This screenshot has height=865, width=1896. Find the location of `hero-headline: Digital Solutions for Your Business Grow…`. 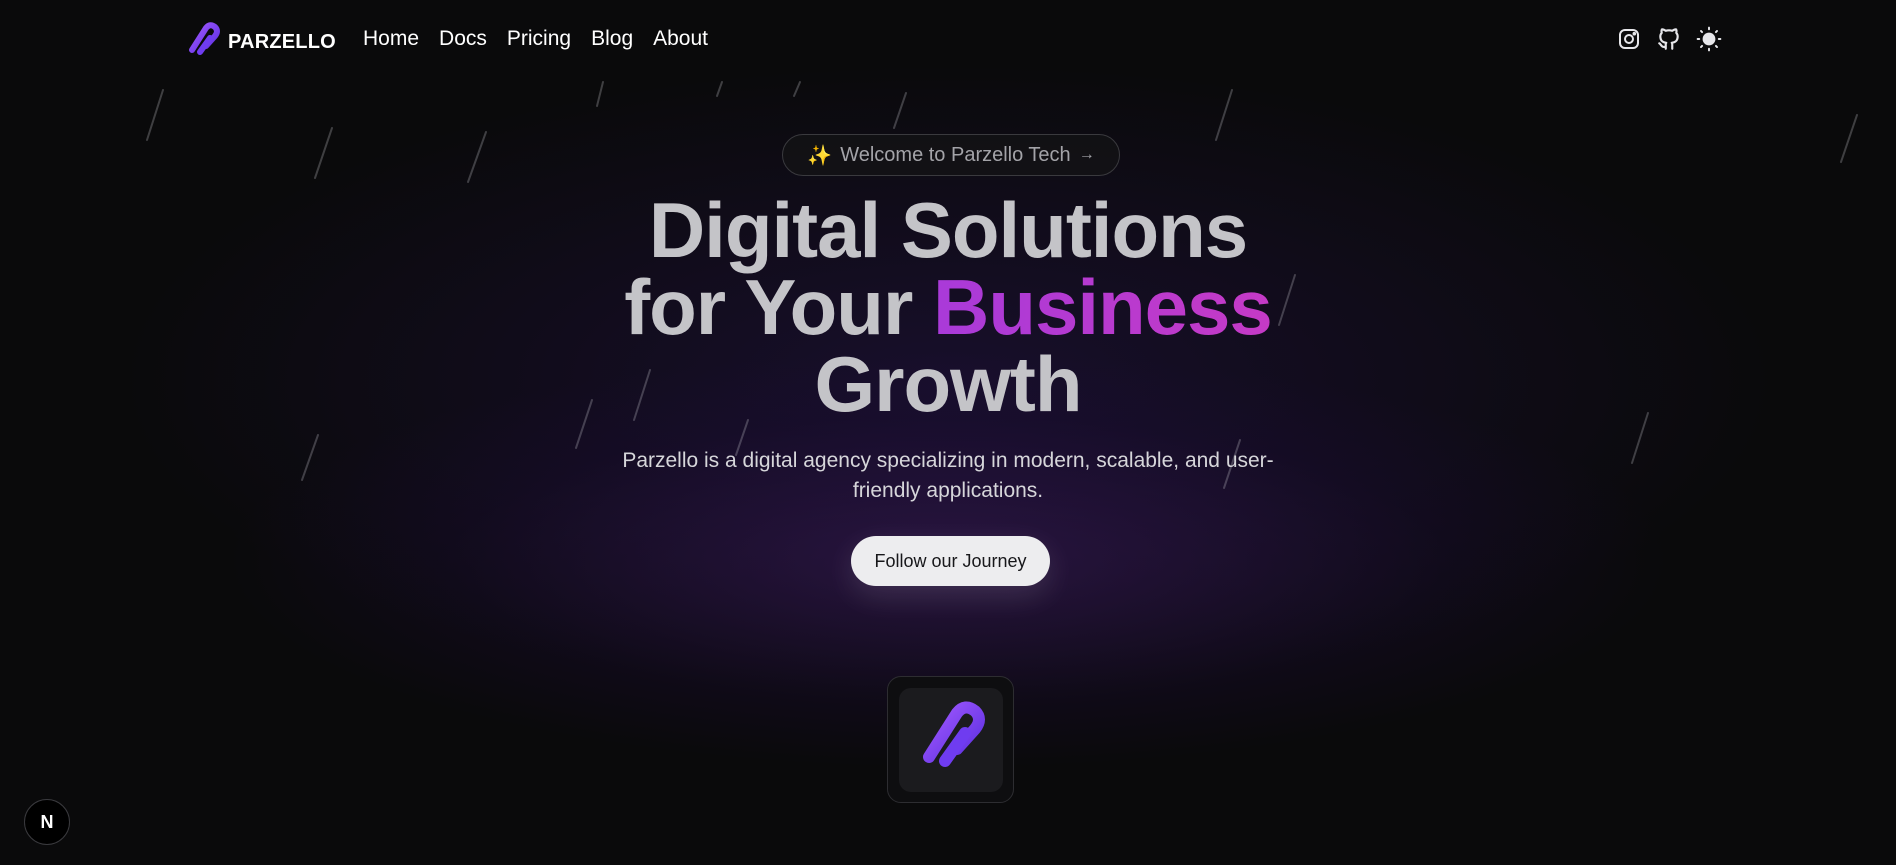

hero-headline: Digital Solutions for Your Business Grow… is located at coordinates (948, 307).